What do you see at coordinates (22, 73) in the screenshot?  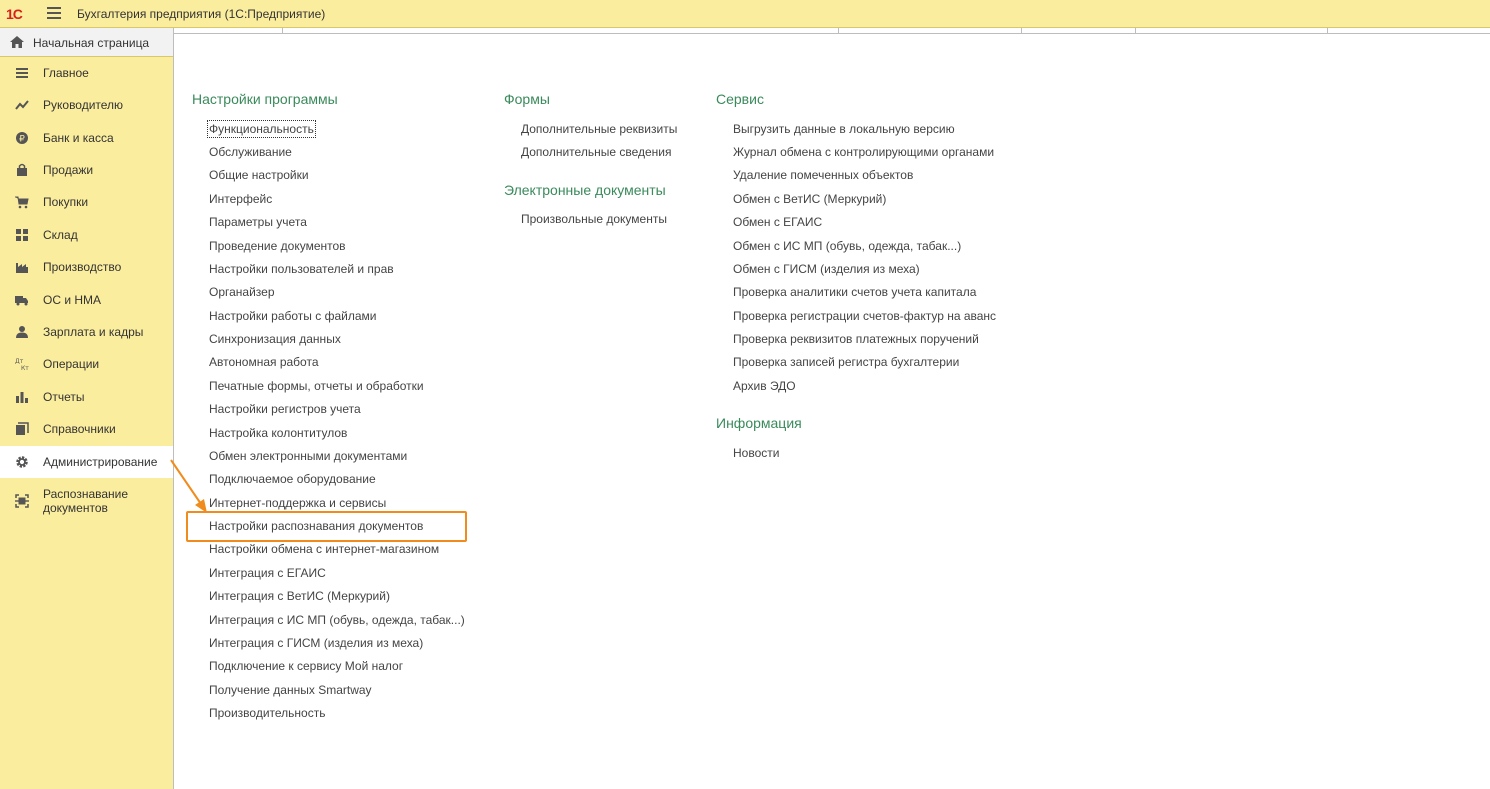 I see `list-icon` at bounding box center [22, 73].